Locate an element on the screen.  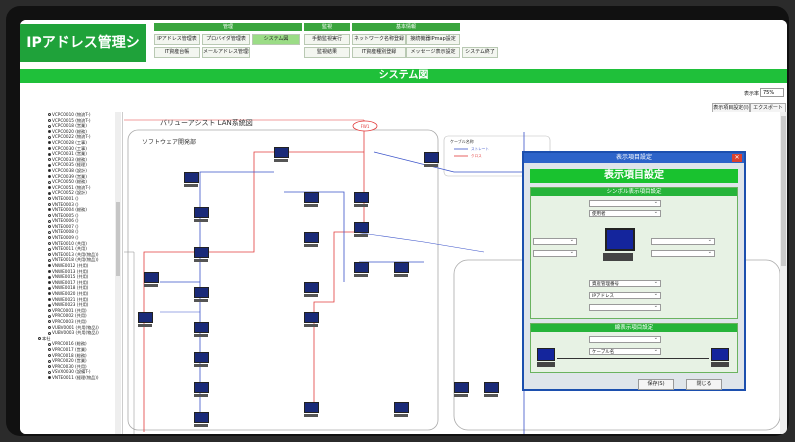
line-settings-panel: 線表示項目設定 ケーブル名 is located at coordinates (634, 348).